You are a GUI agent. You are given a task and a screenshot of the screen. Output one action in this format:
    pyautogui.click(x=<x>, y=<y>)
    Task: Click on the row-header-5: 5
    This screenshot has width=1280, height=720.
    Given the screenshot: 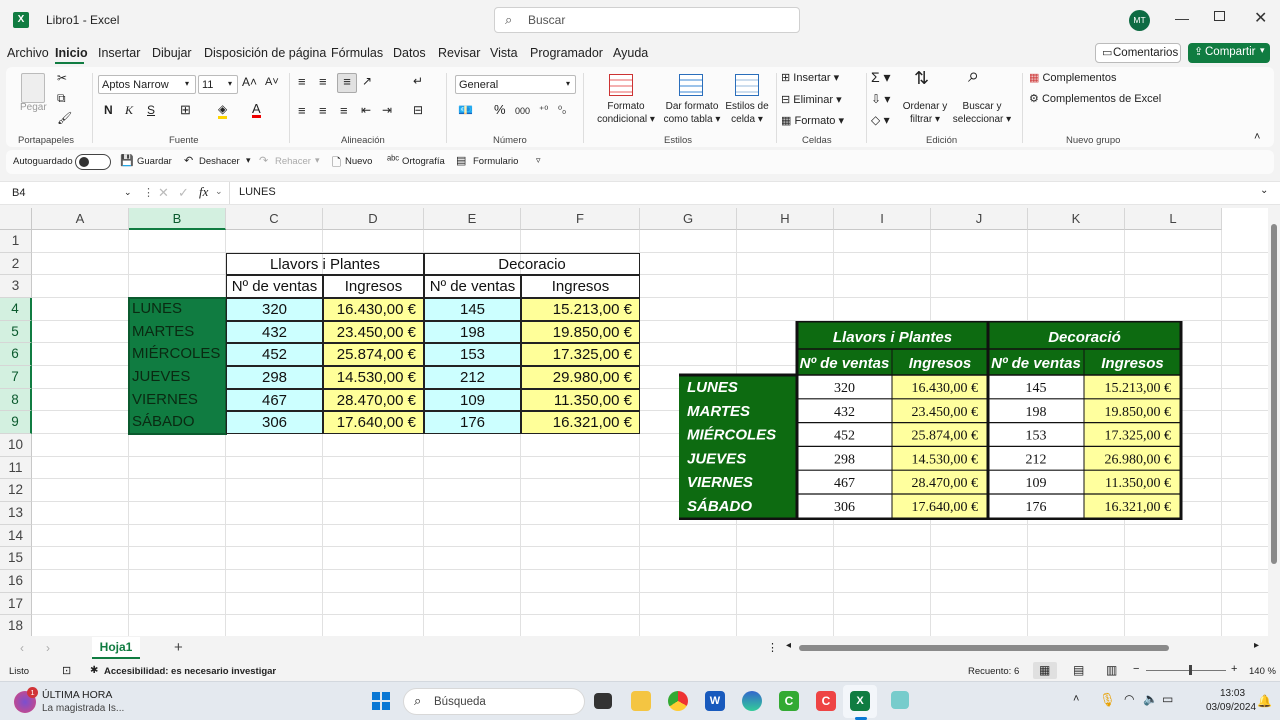 What is the action you would take?
    pyautogui.click(x=16, y=332)
    